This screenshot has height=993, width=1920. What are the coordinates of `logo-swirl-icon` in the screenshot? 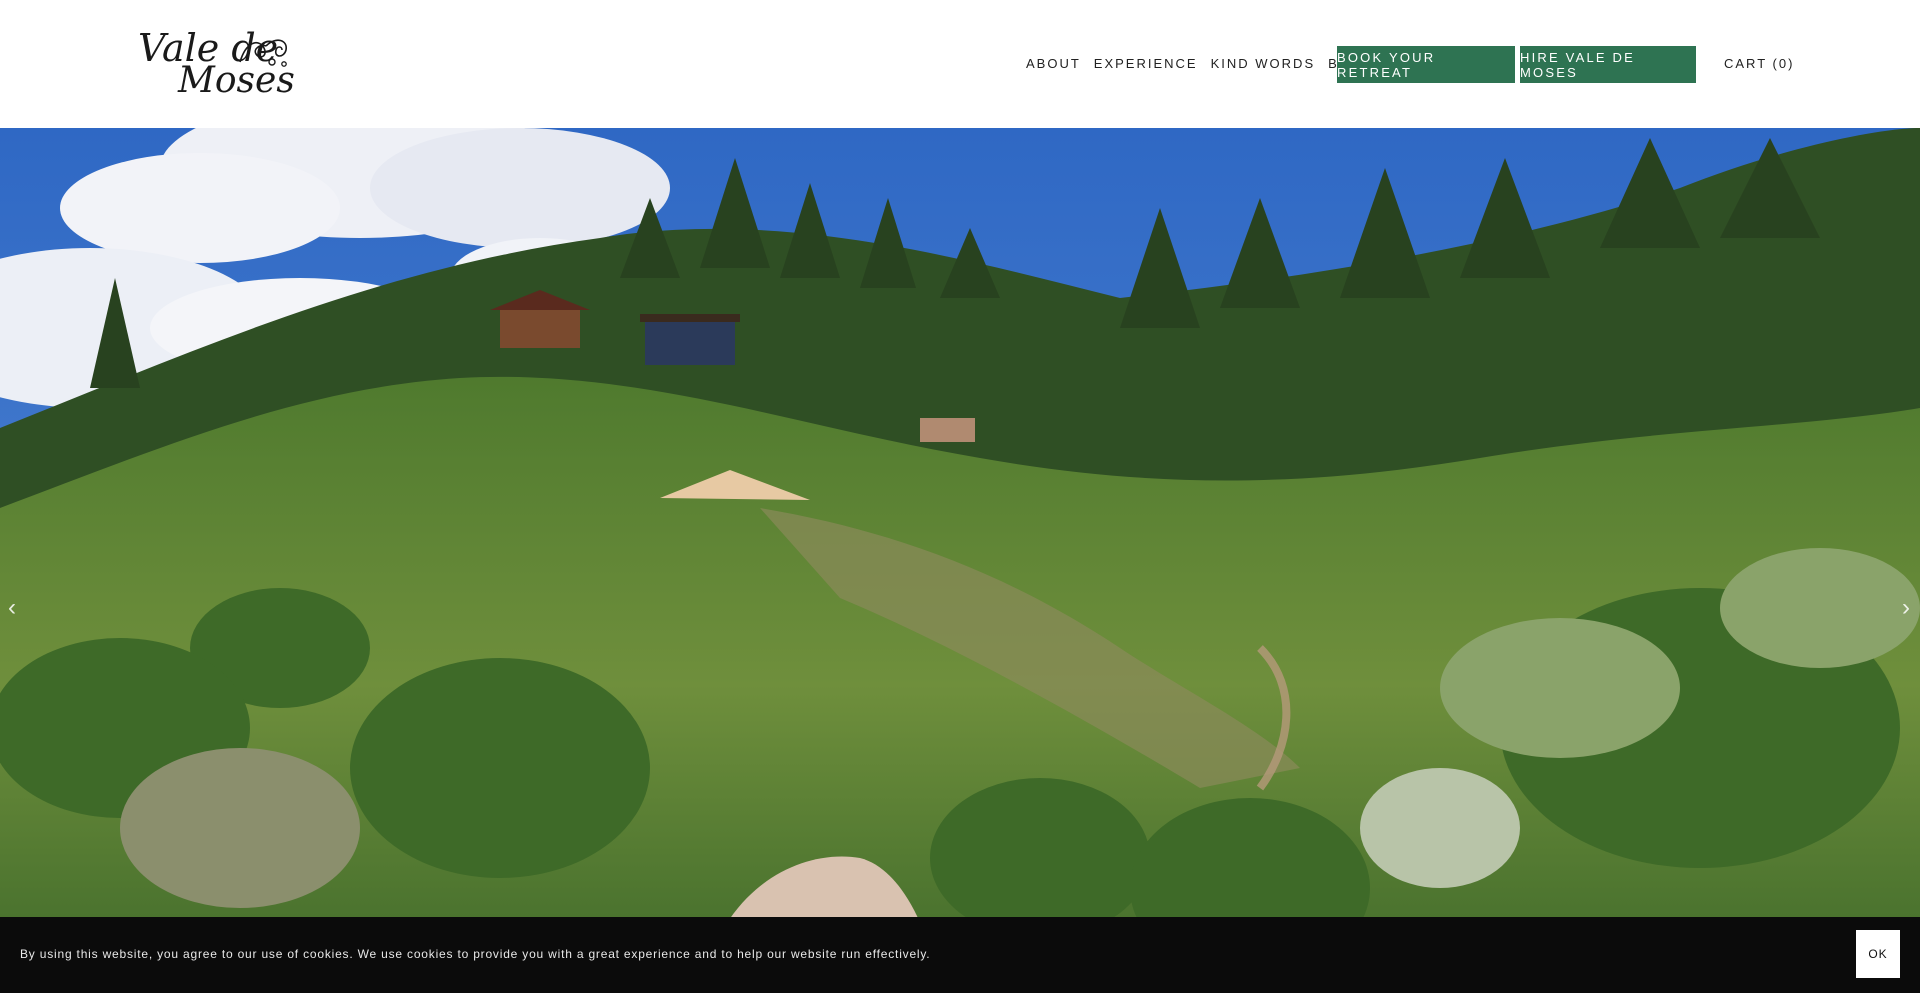 It's located at (263, 53).